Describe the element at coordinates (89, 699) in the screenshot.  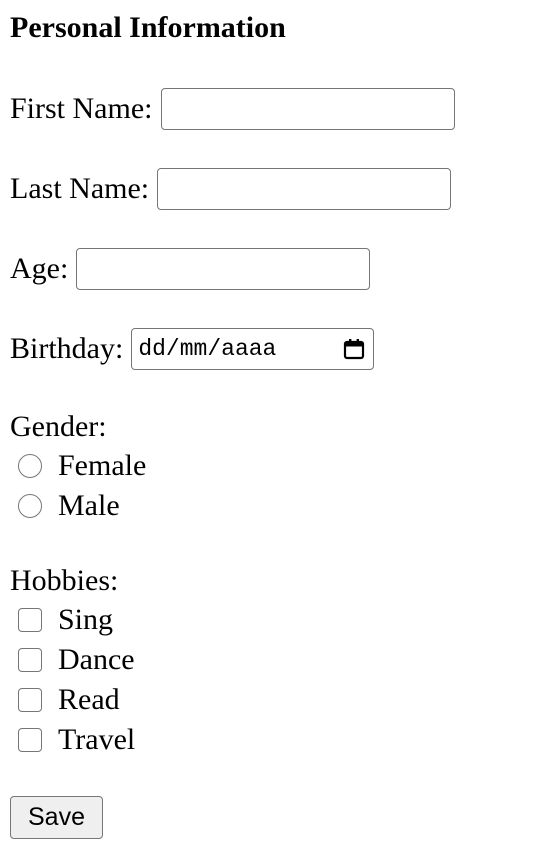
I see `read-label: Read` at that location.